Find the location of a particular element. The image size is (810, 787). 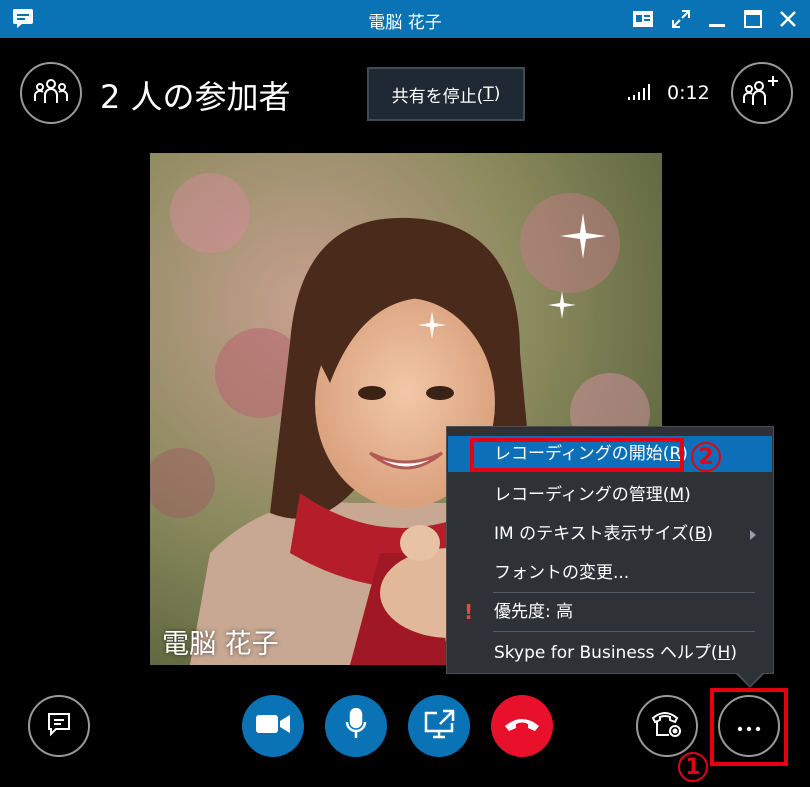

microphone-icon is located at coordinates (356, 725).